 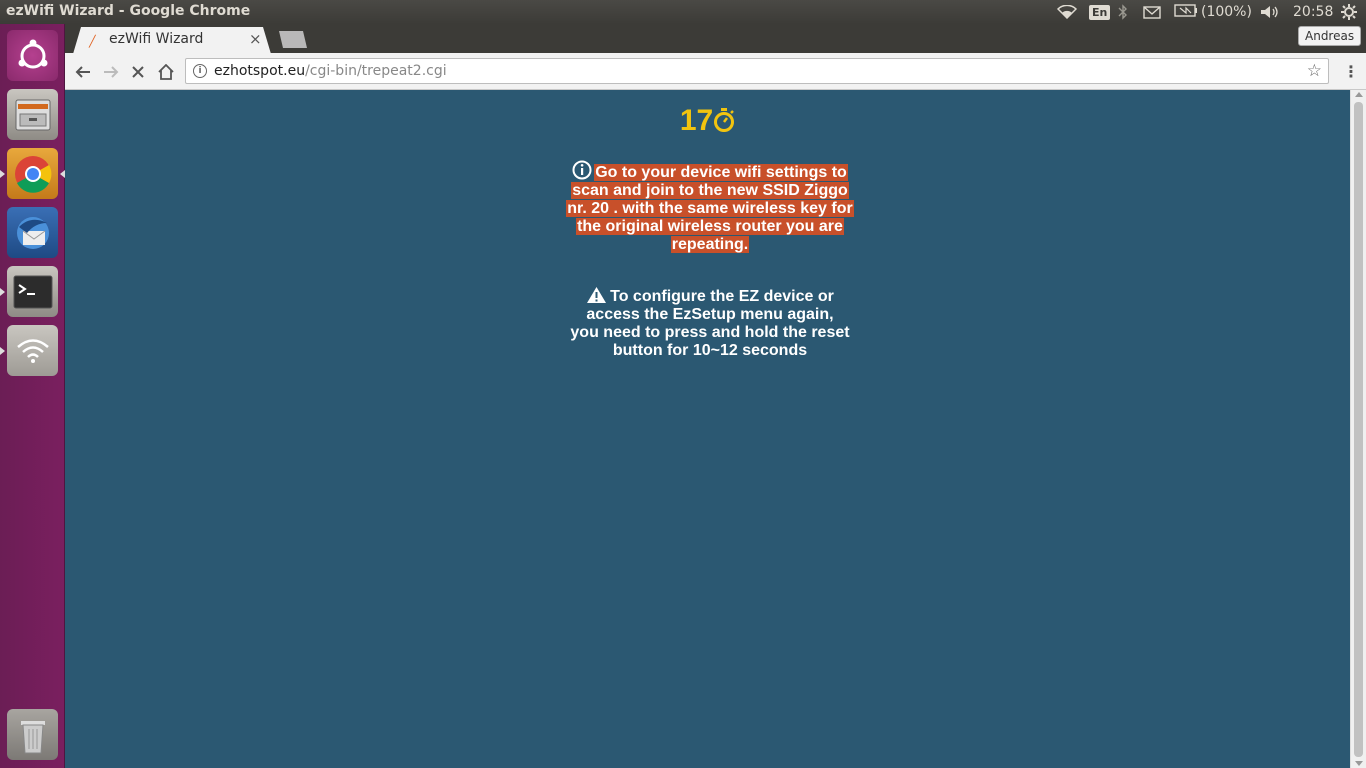 I want to click on home-button, so click(x=166, y=72).